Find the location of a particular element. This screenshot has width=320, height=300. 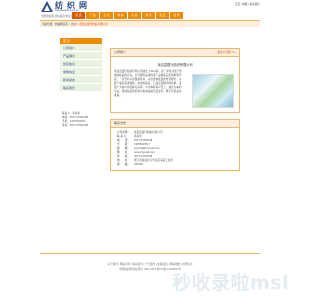

contact-title: 联系方式 is located at coordinates (175, 124).